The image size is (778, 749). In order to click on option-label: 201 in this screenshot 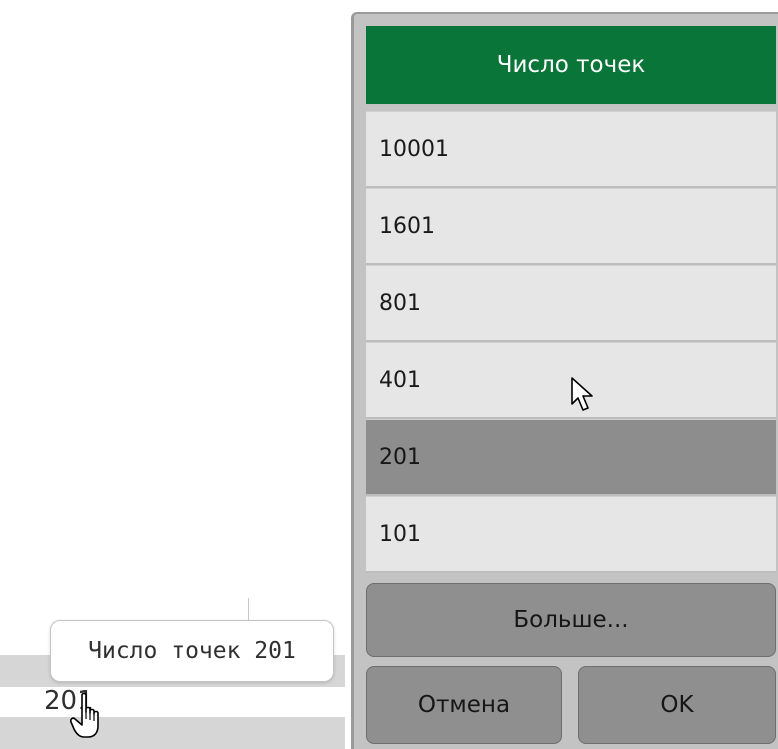, I will do `click(400, 457)`.